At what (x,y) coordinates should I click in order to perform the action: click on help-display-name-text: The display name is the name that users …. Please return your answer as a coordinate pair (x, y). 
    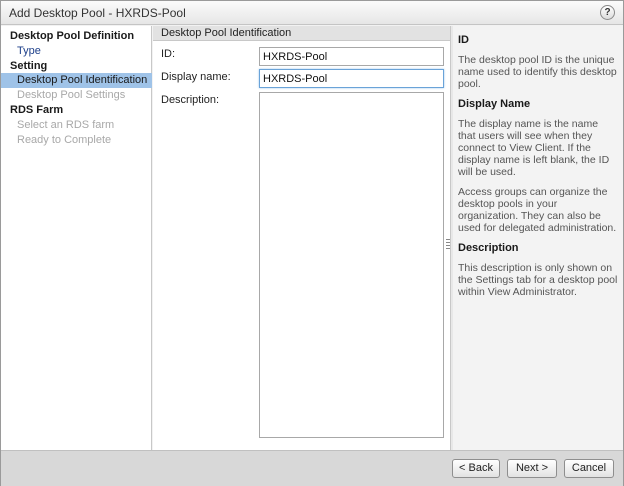
    Looking at the image, I should click on (534, 148).